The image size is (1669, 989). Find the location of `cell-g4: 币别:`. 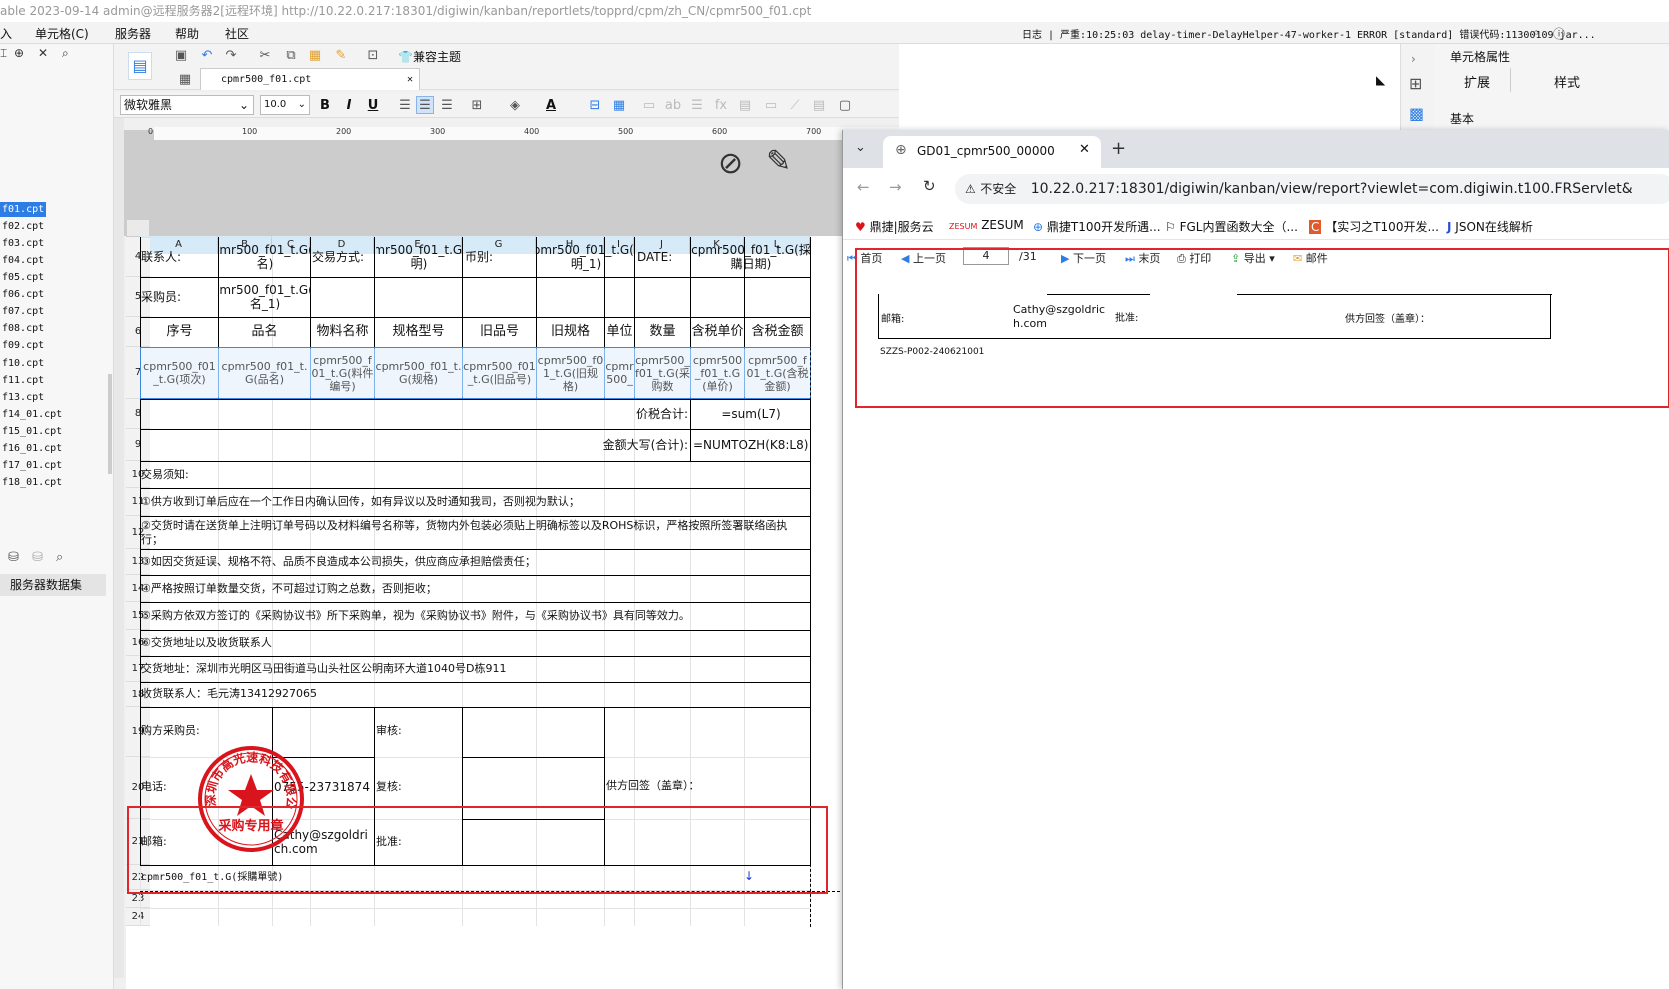

cell-g4: 币别: is located at coordinates (500, 257).